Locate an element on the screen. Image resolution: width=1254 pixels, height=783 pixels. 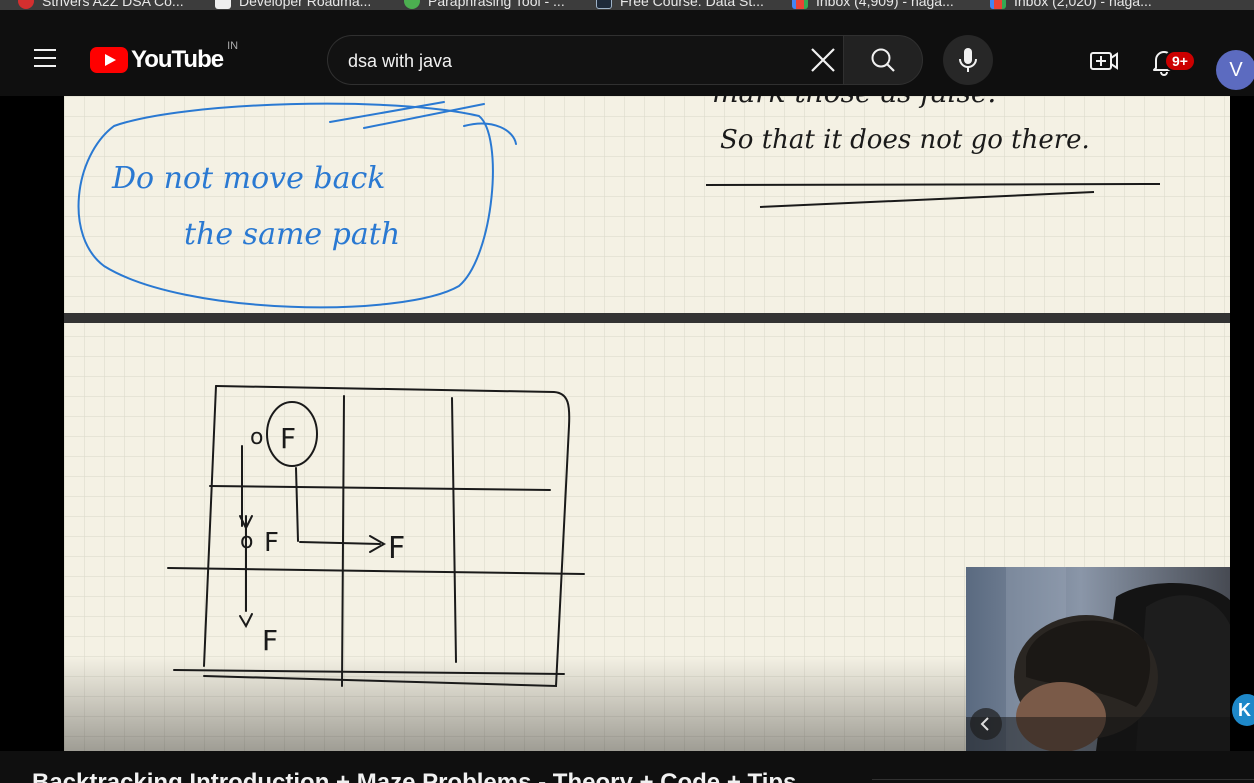
country-code: IN is located at coordinates (233, 46).